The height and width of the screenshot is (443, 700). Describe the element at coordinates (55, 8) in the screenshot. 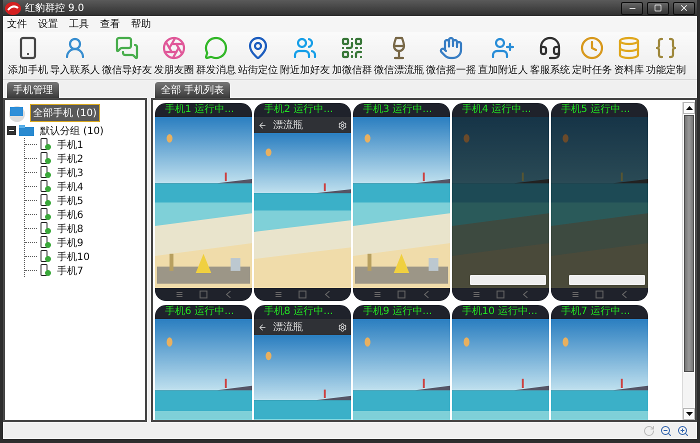

I see `window-title: 红豹群控 9.0` at that location.